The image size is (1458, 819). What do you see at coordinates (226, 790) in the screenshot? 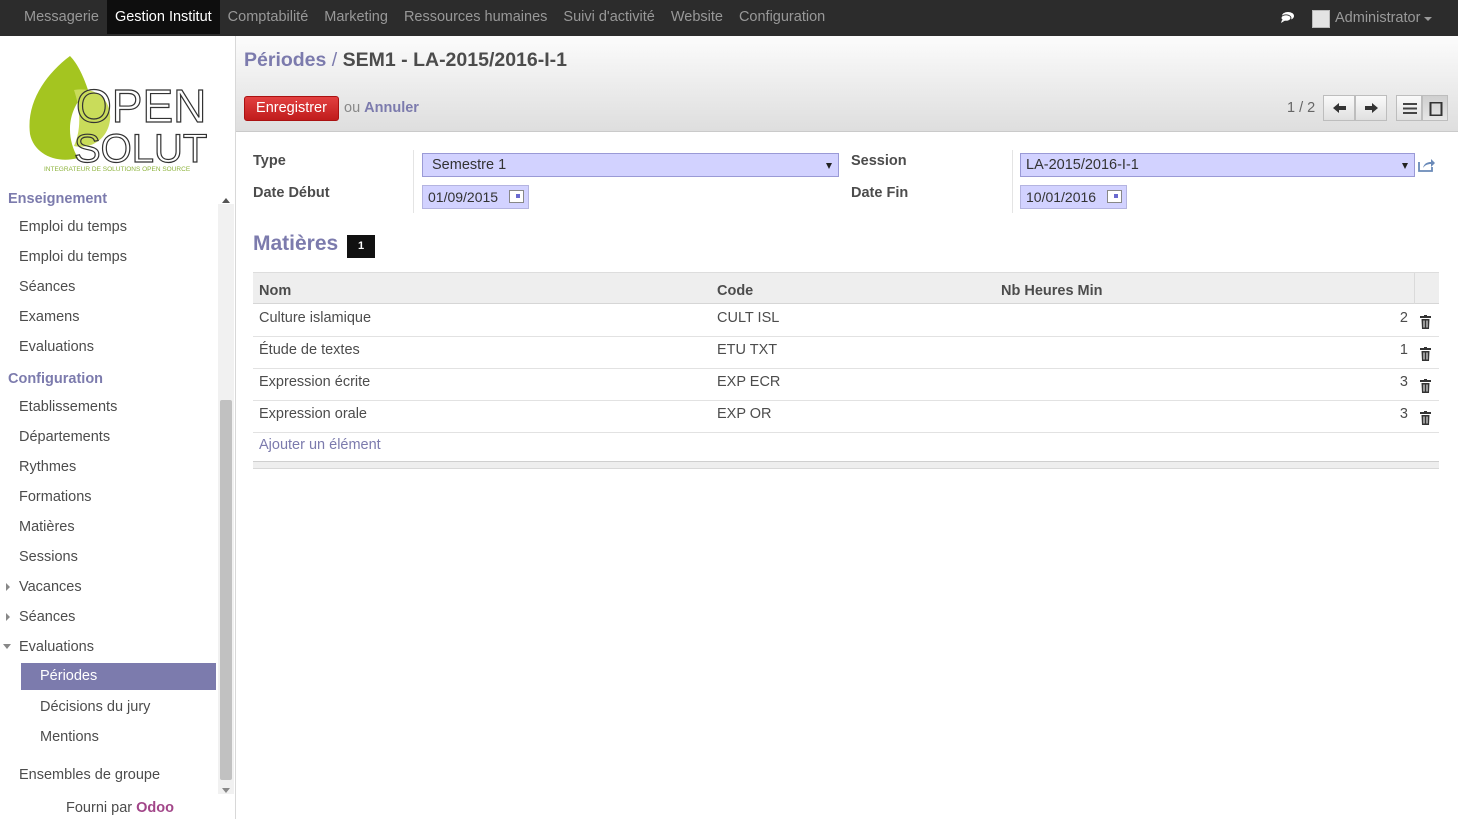
I see `scroll-down-icon` at bounding box center [226, 790].